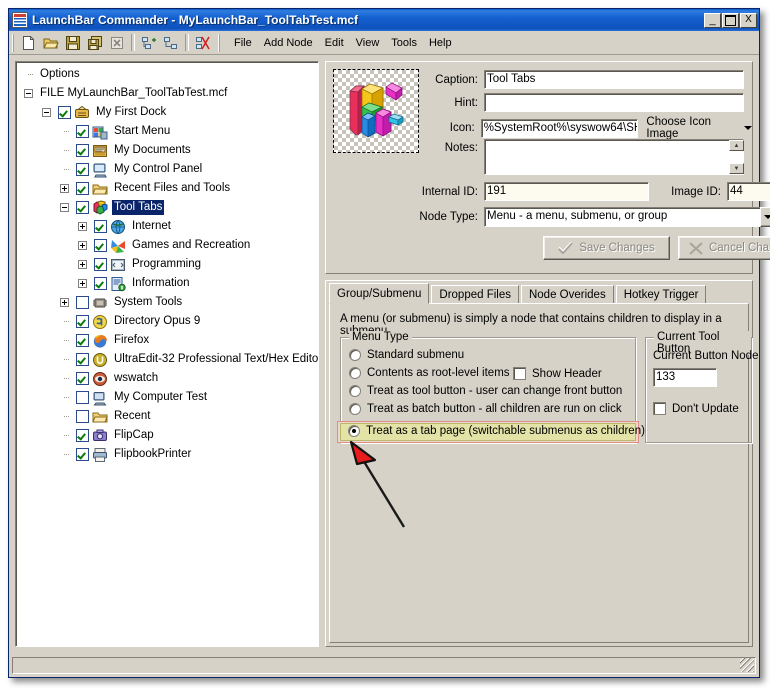  What do you see at coordinates (167, 416) in the screenshot?
I see `tree-node: Recent` at bounding box center [167, 416].